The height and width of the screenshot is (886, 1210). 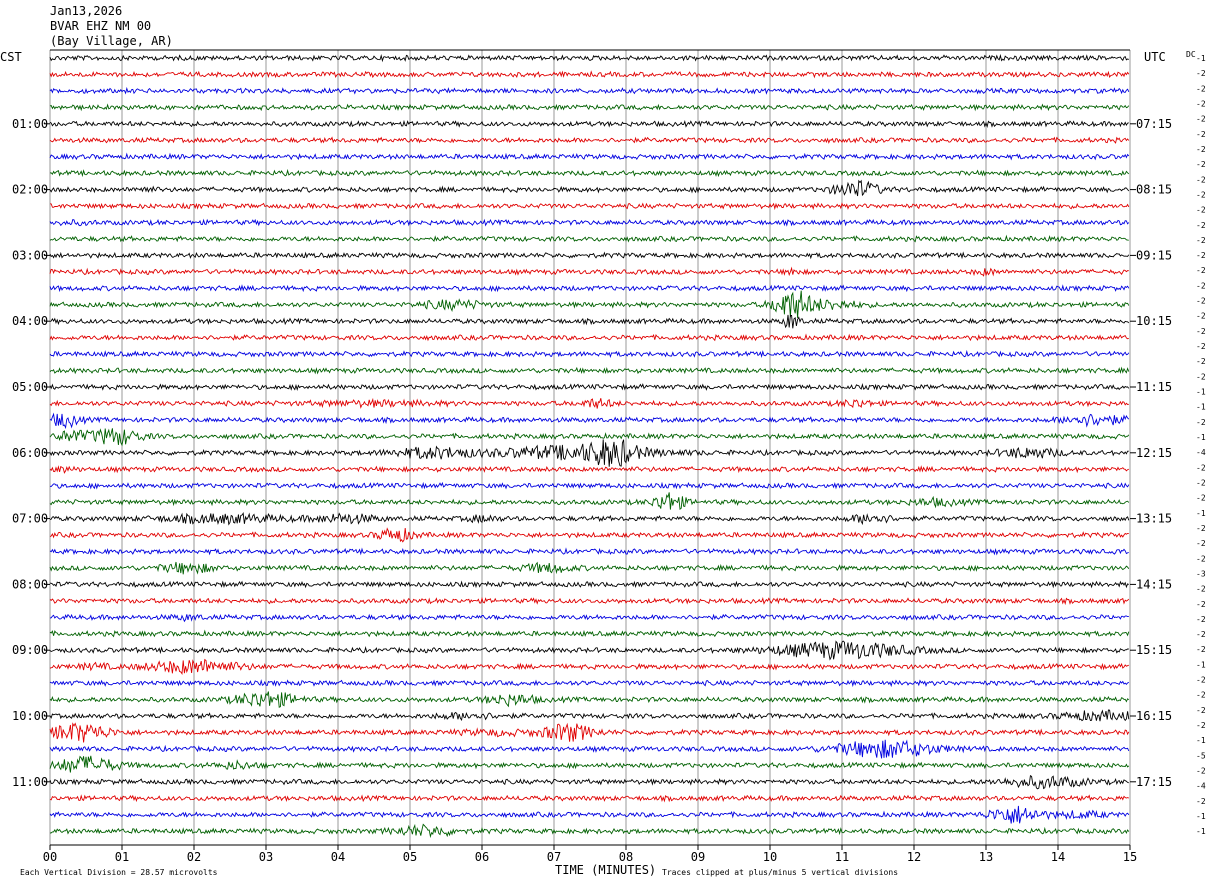 I want to click on cst-hour-label: 03:00, so click(x=30, y=255).